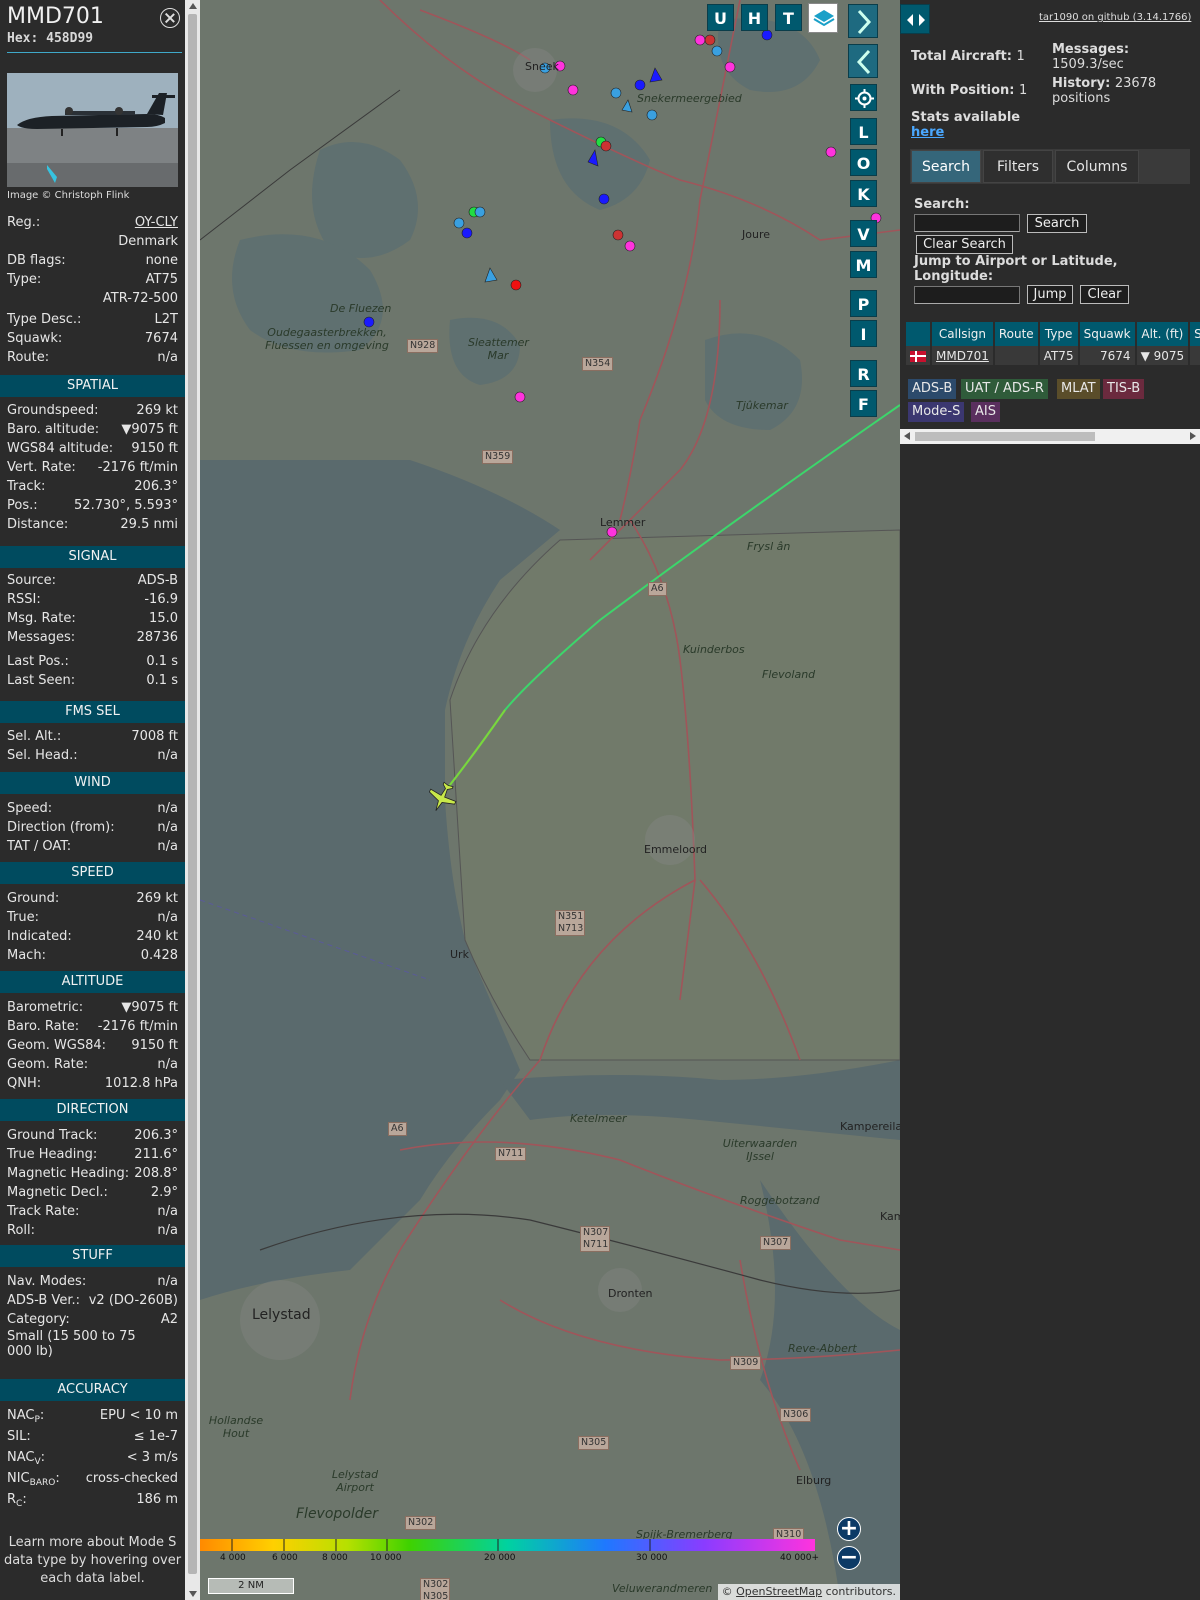 This screenshot has width=1200, height=1600. Describe the element at coordinates (754, 17) in the screenshot. I see `map-button-h: H` at that location.